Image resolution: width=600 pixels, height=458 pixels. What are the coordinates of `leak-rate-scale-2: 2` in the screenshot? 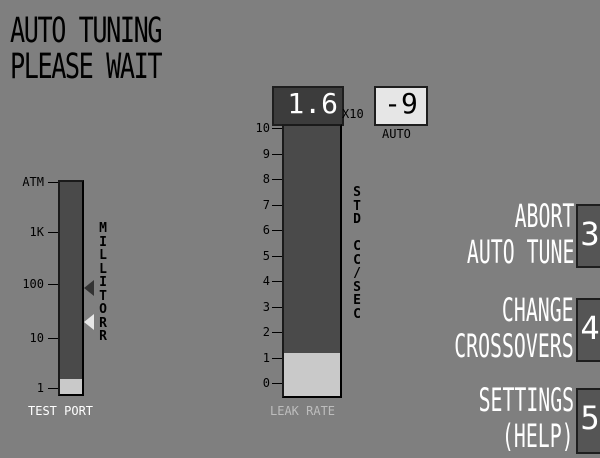 It's located at (266, 332).